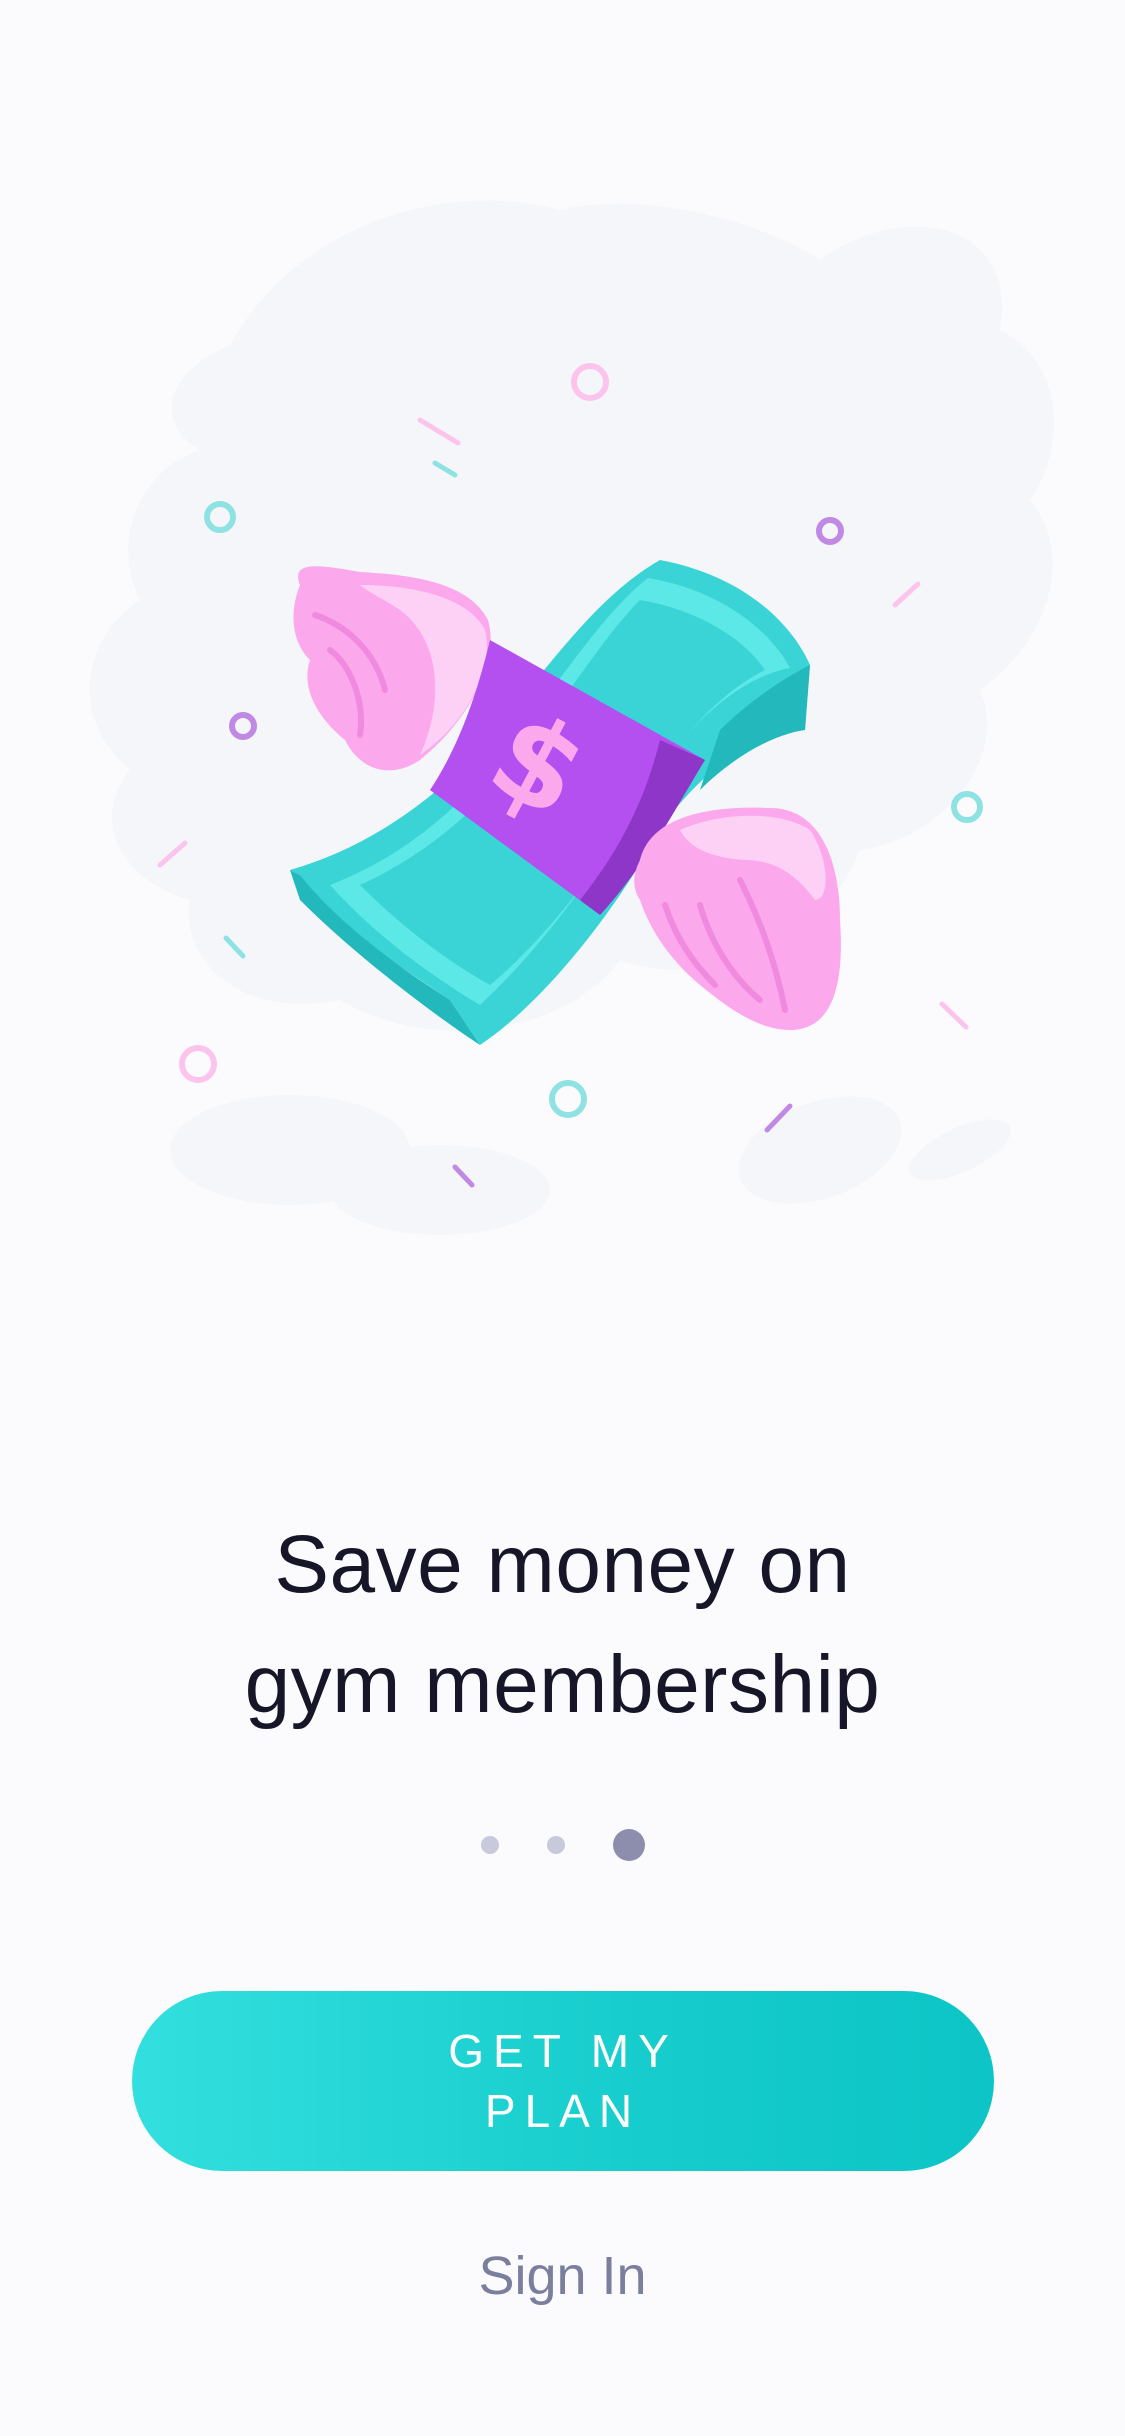 The width and height of the screenshot is (1125, 2436). Describe the element at coordinates (562, 1564) in the screenshot. I see `headline-line-1: Save money on` at that location.